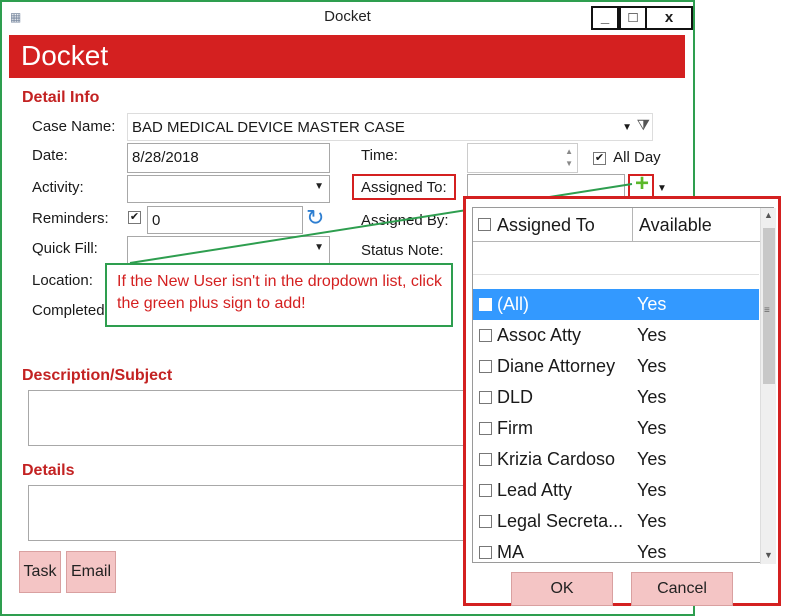 The width and height of the screenshot is (785, 616). I want to click on reminders-value: 0, so click(156, 220).